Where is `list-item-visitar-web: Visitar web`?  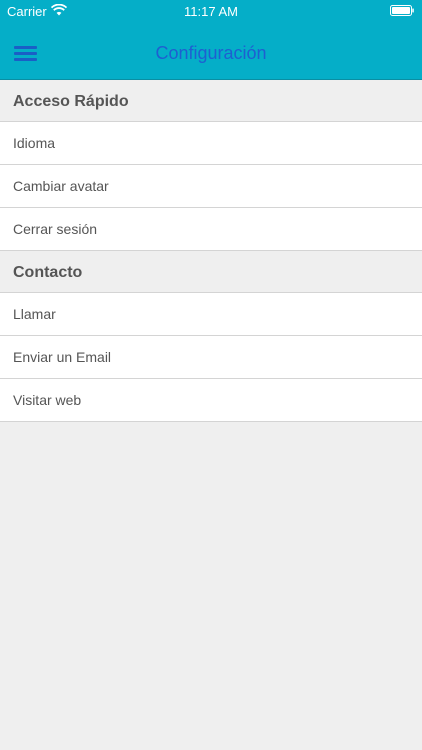 list-item-visitar-web: Visitar web is located at coordinates (211, 400).